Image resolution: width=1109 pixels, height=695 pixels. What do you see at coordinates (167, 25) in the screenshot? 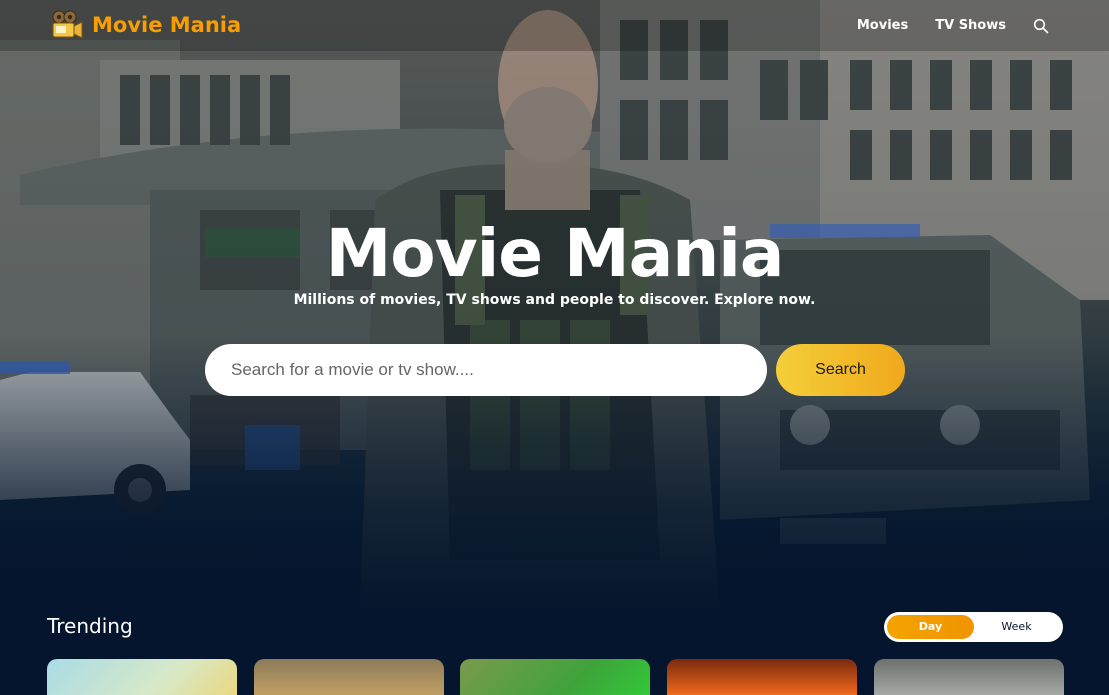
I see `logo-text: Movie Mania` at bounding box center [167, 25].